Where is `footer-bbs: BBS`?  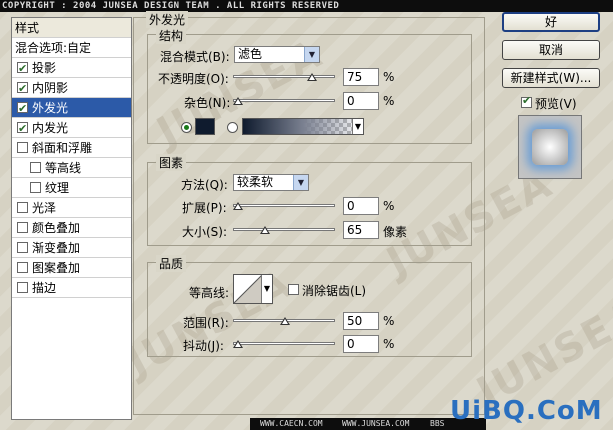 footer-bbs: BBS is located at coordinates (437, 423).